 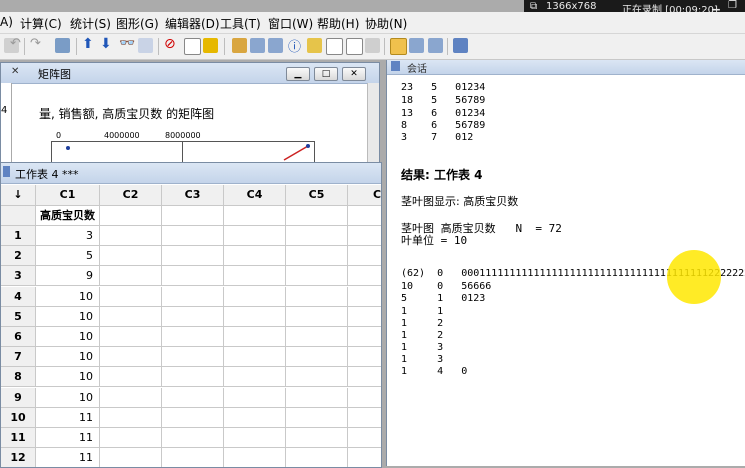 I want to click on row-header: 10, so click(x=18, y=417).